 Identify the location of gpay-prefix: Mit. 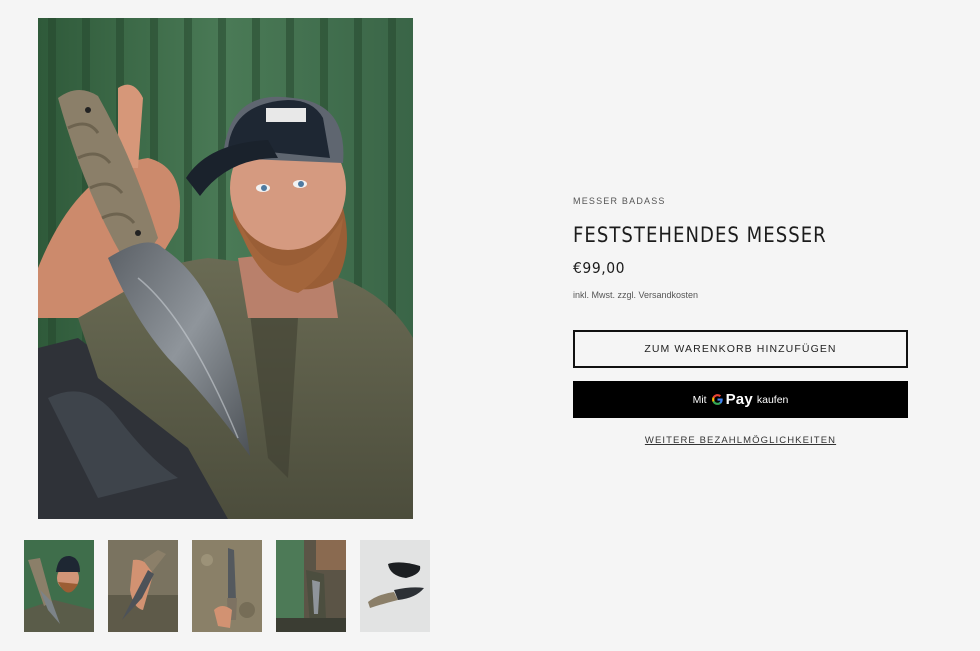
(699, 399).